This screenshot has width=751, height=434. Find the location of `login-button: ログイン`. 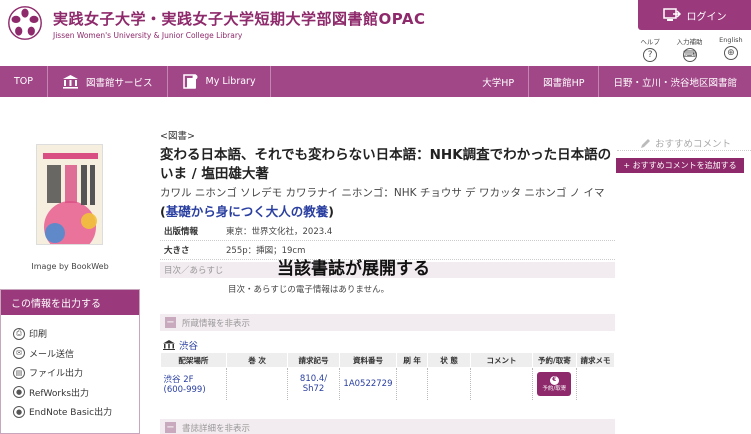

login-button: ログイン is located at coordinates (694, 15).